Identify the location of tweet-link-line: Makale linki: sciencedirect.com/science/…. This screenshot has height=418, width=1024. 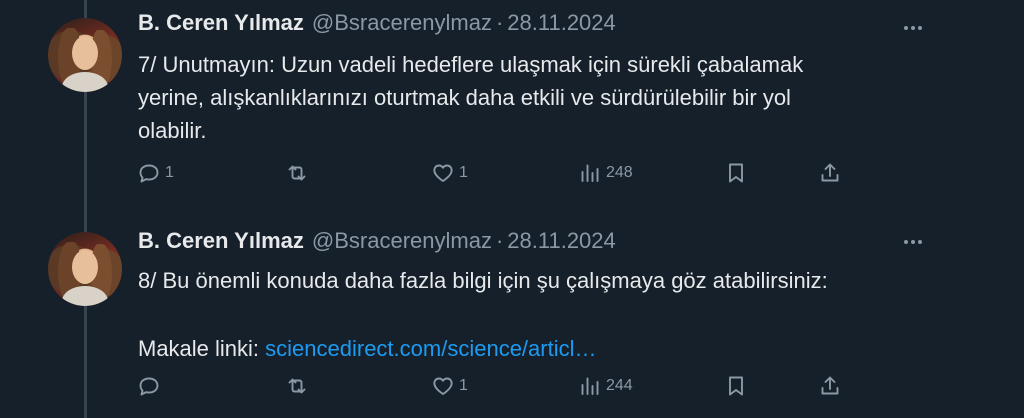
(528, 348).